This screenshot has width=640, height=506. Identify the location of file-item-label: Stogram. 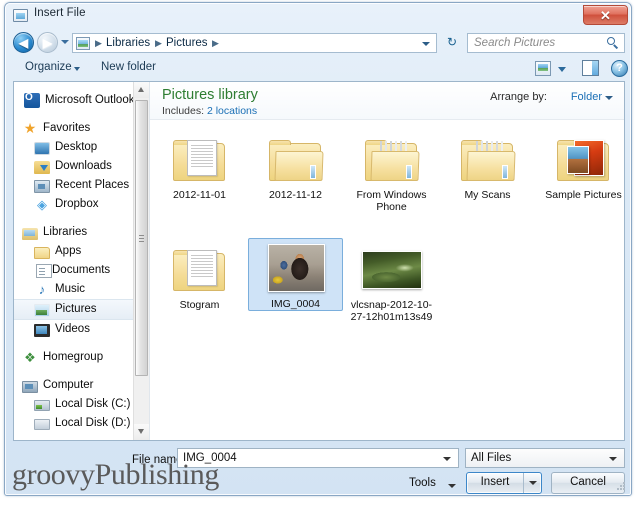
(199, 305).